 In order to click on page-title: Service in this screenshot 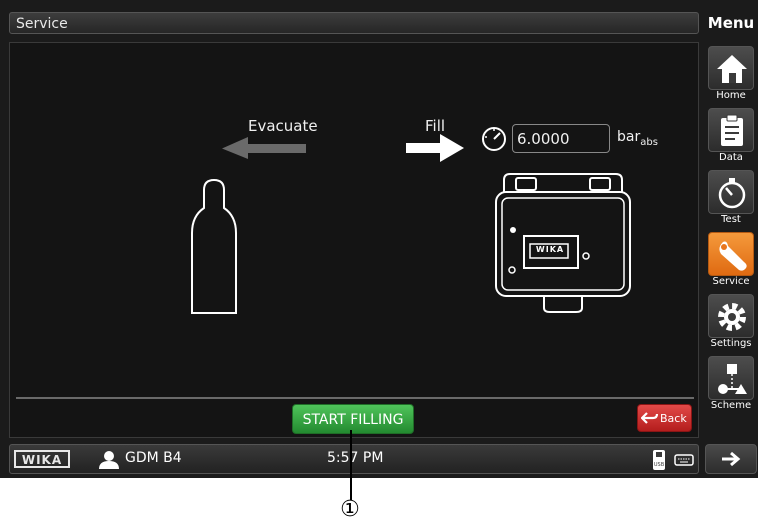, I will do `click(42, 24)`.